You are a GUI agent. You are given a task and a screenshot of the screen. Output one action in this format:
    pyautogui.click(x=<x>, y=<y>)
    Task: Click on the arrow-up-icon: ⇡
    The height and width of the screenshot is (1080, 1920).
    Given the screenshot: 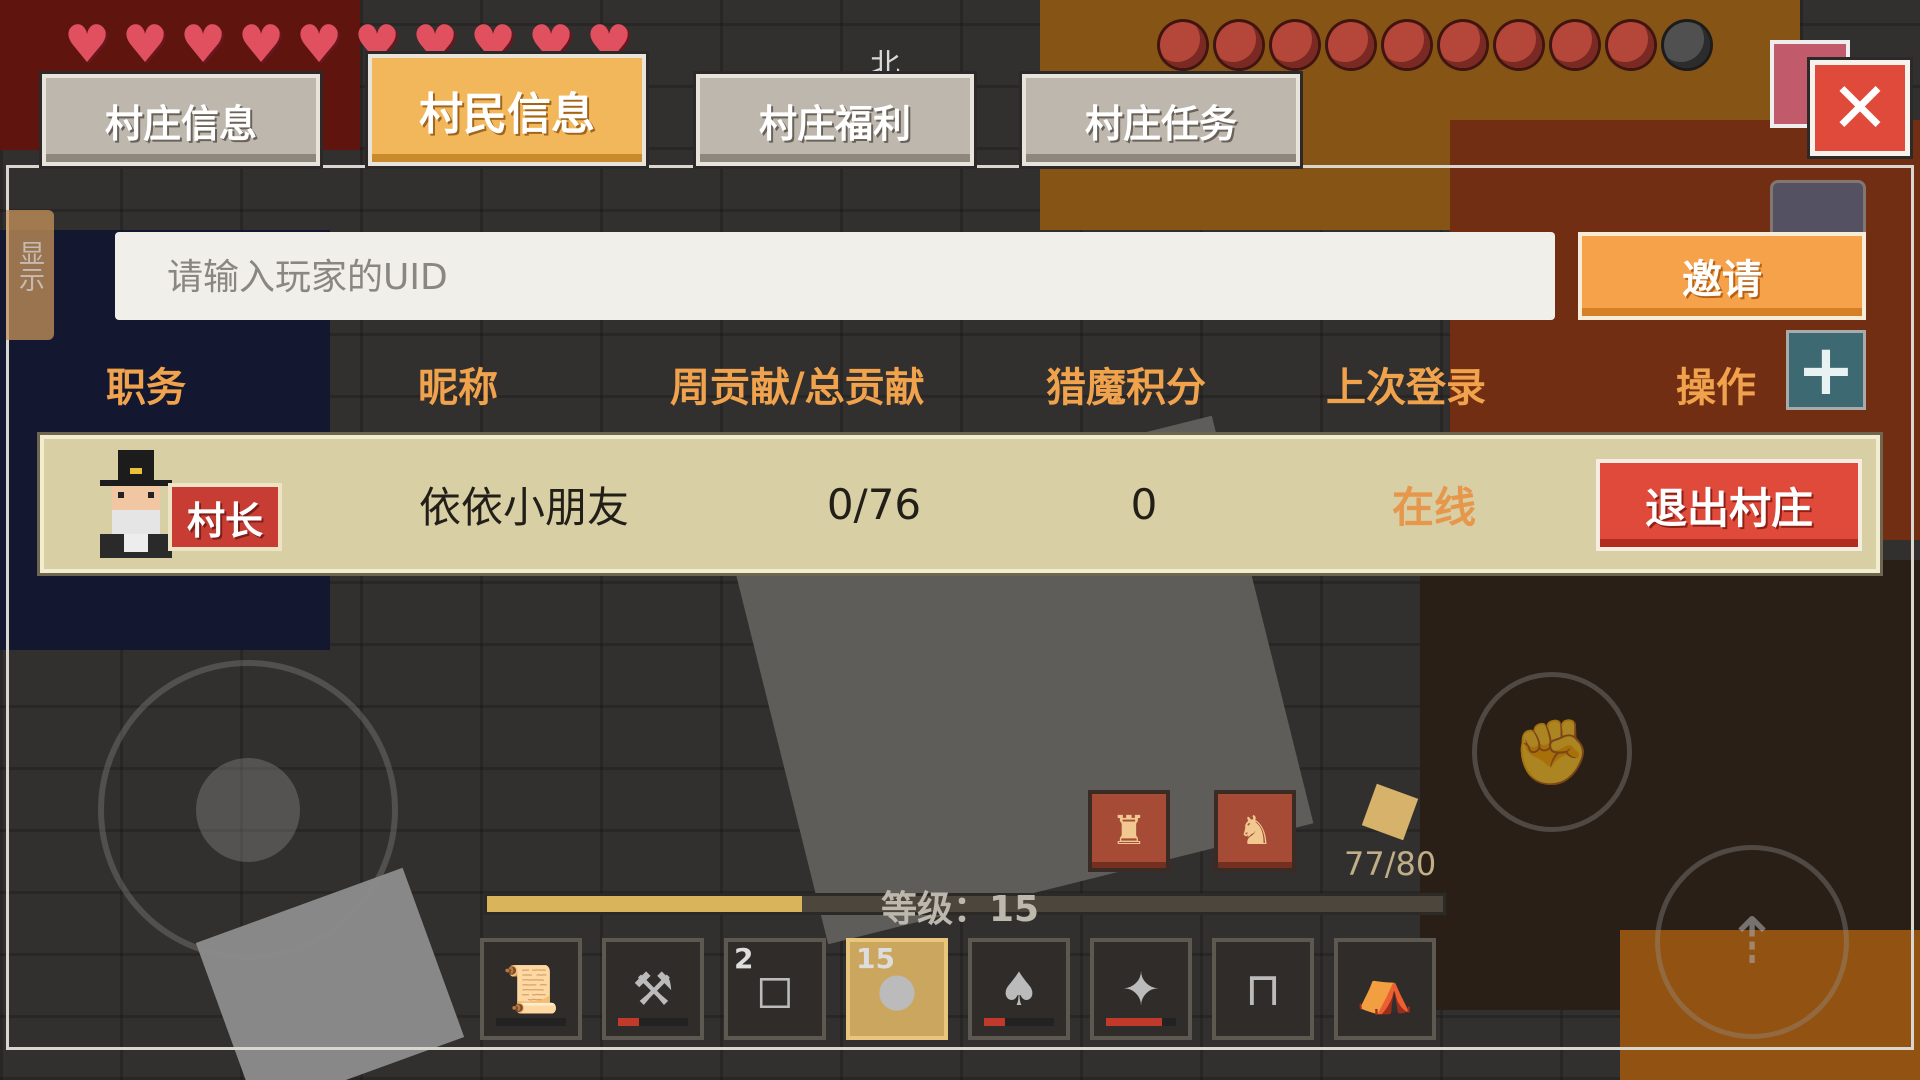 What is the action you would take?
    pyautogui.click(x=1752, y=942)
    